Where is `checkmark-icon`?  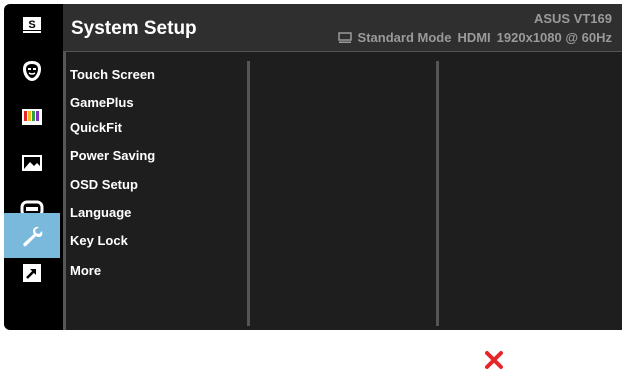 checkmark-icon is located at coordinates (529, 360).